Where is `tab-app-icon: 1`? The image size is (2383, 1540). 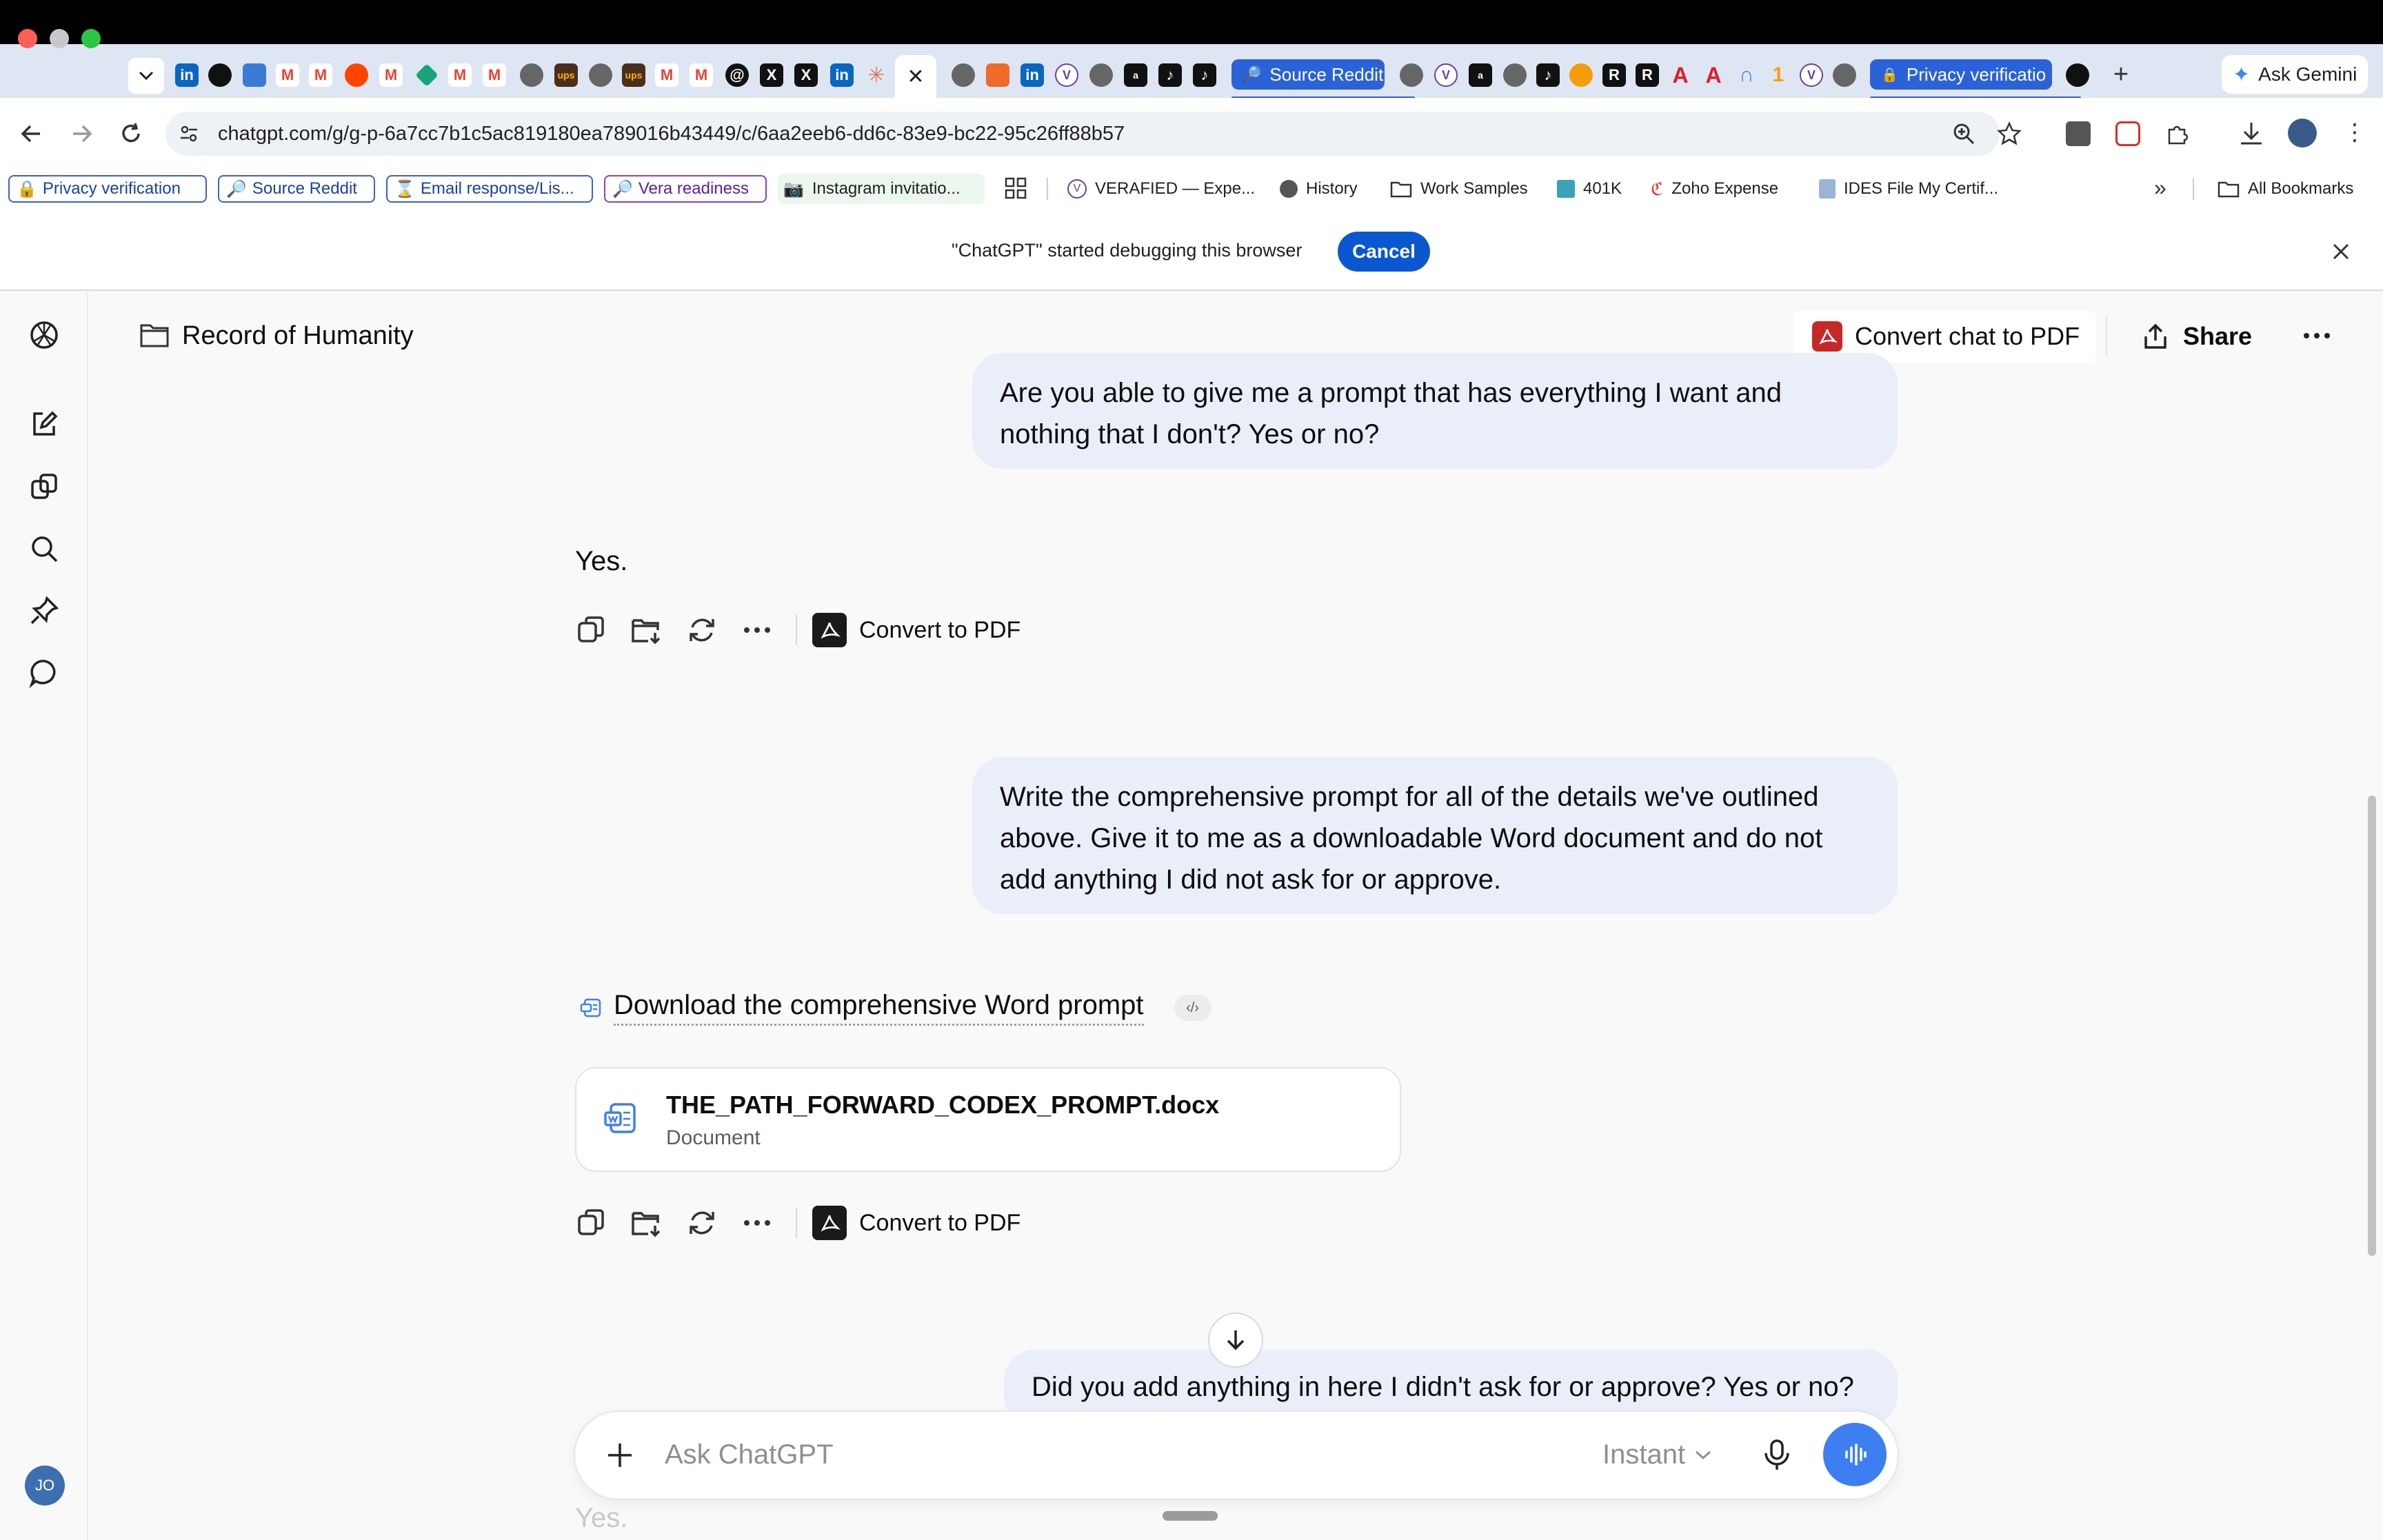
tab-app-icon: 1 is located at coordinates (1778, 75).